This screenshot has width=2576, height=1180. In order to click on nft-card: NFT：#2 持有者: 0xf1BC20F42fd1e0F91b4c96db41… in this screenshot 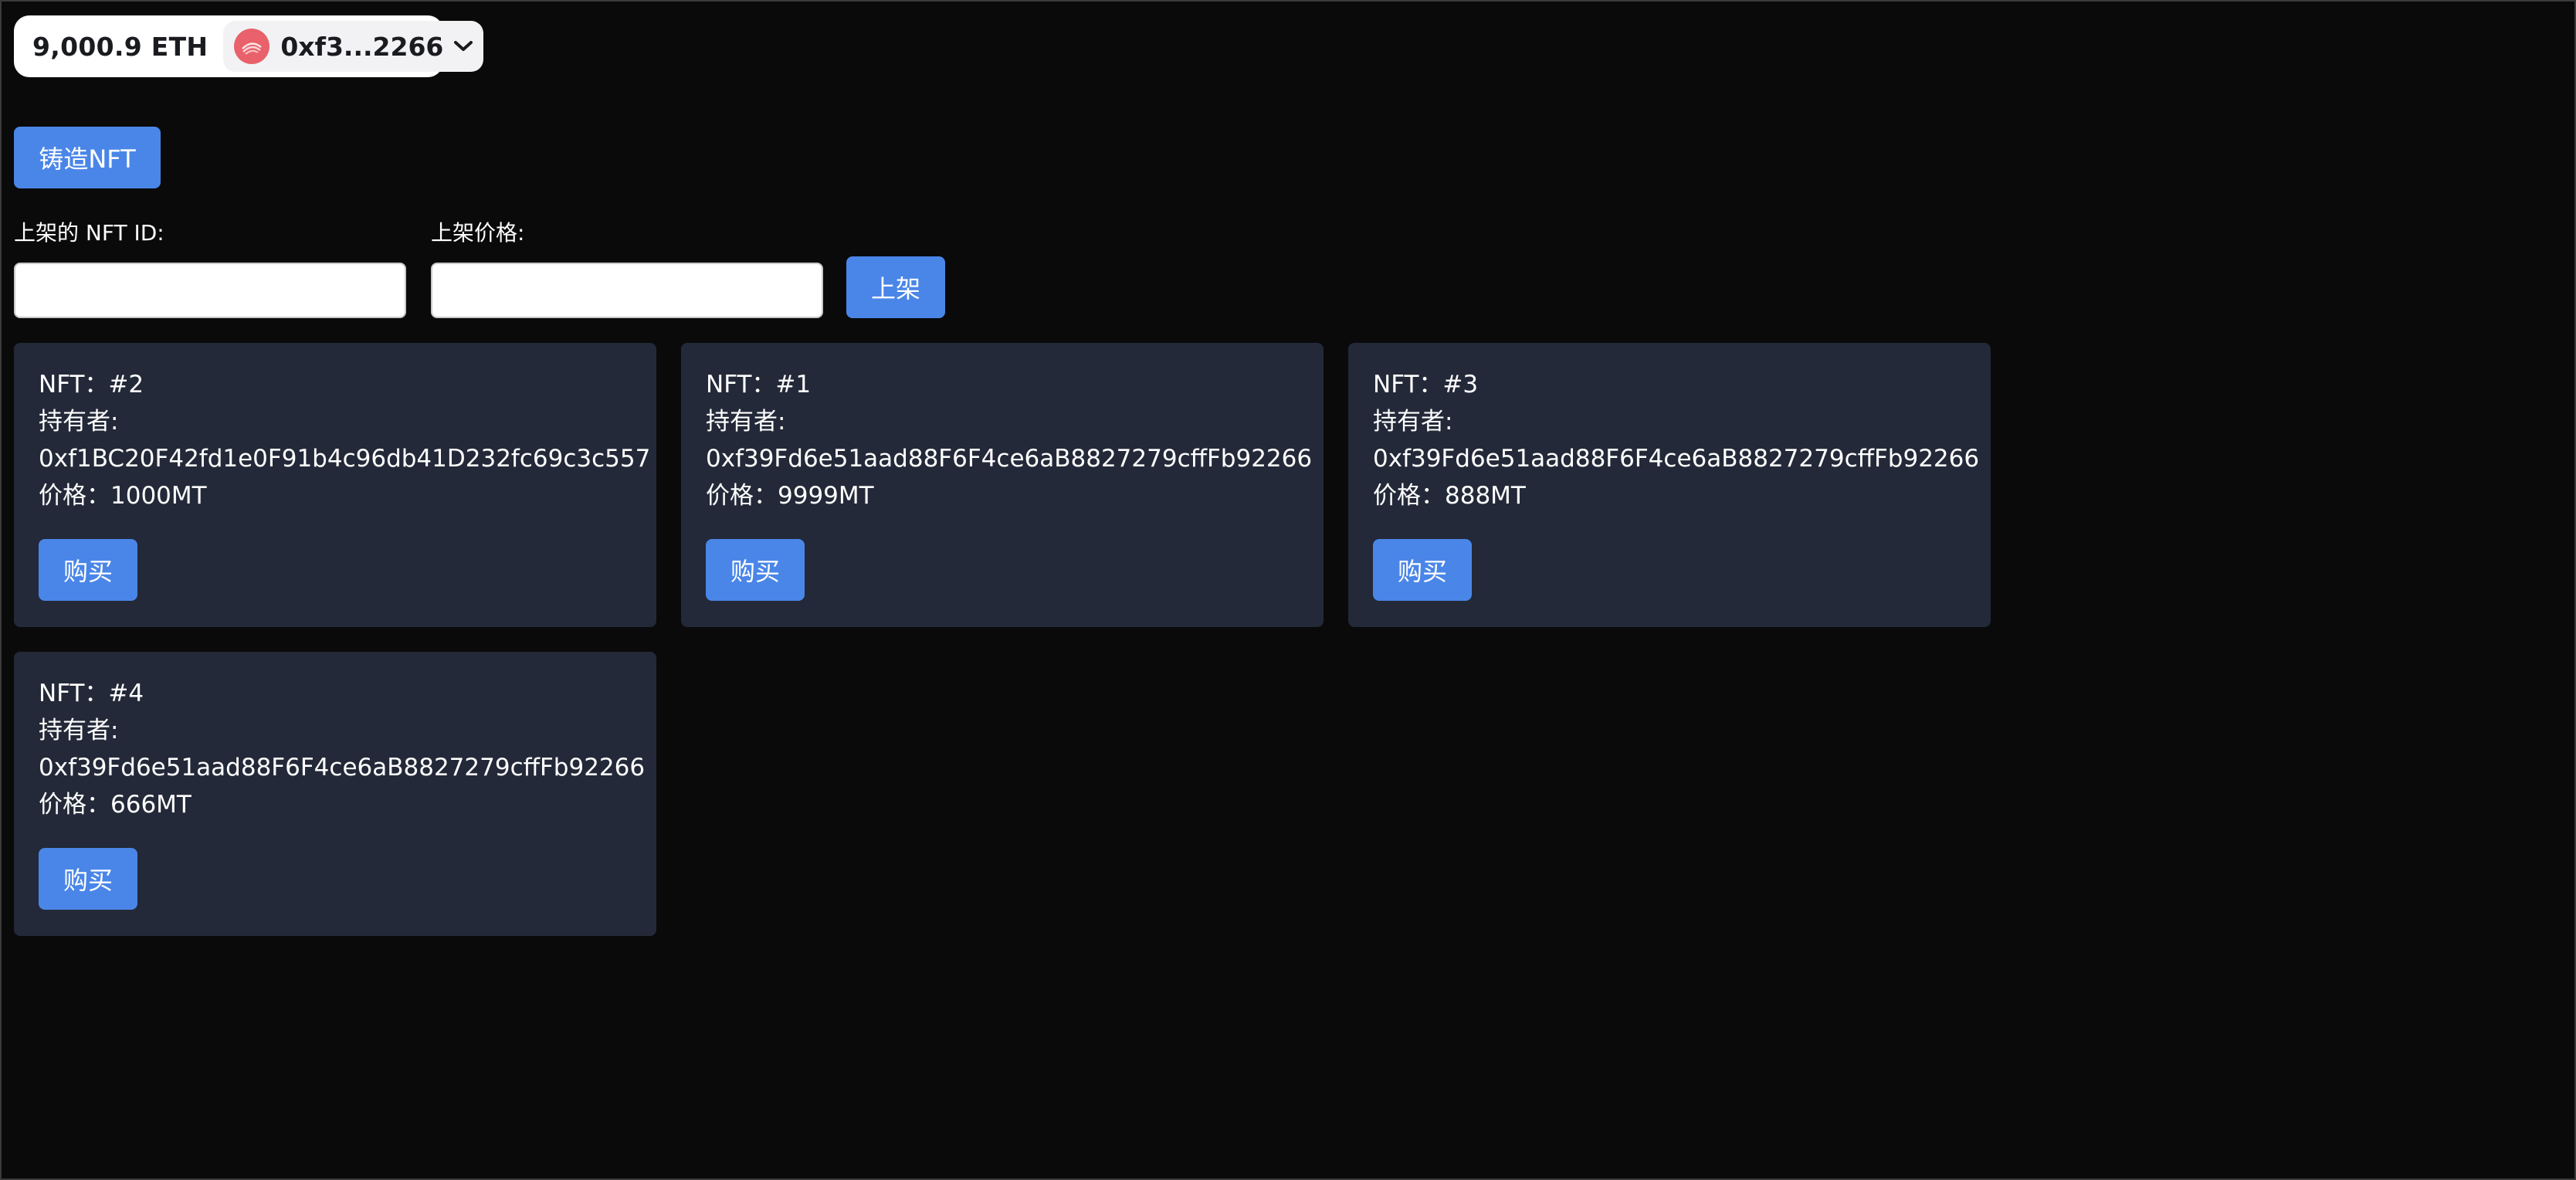, I will do `click(335, 485)`.